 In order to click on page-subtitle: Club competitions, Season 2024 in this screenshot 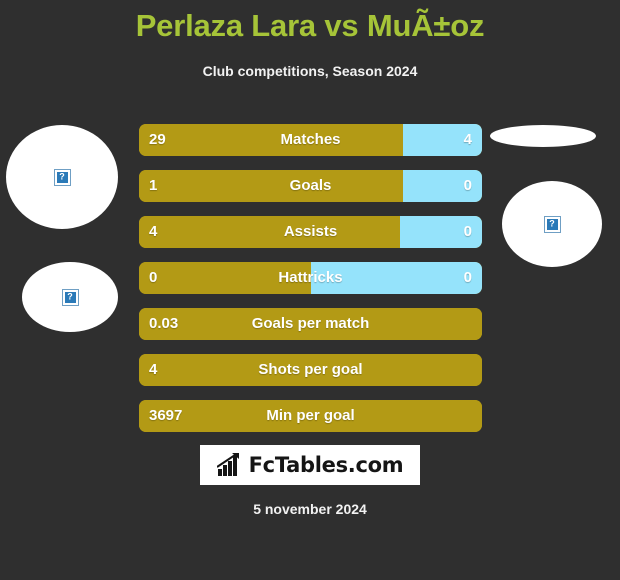, I will do `click(310, 71)`.